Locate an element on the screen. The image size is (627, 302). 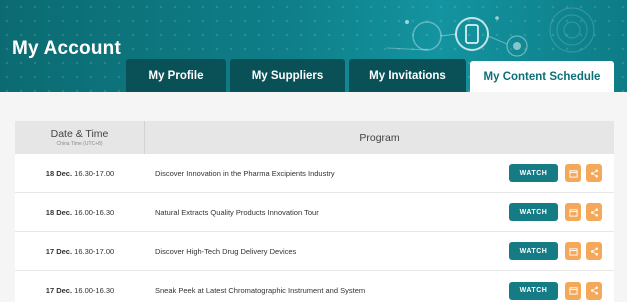
page-title: My Account is located at coordinates (66, 48).